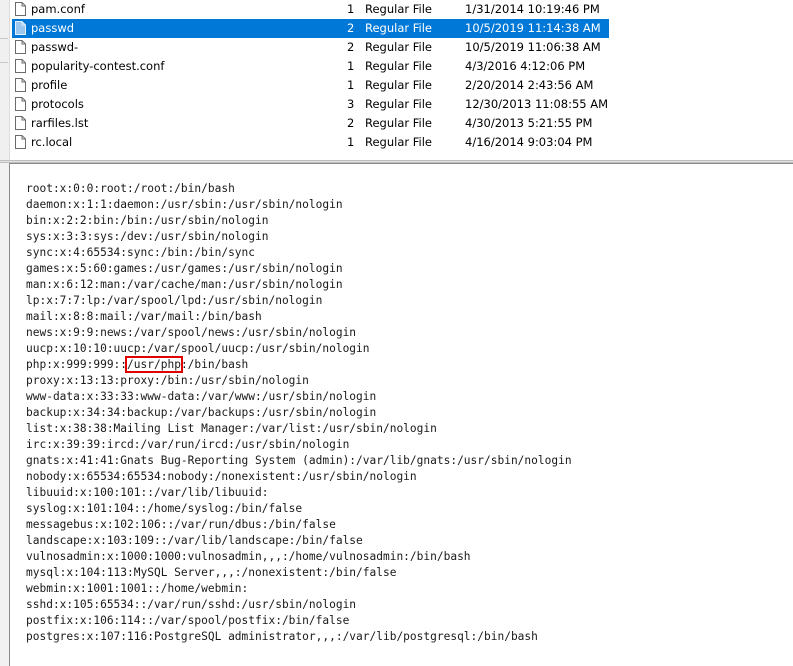  What do you see at coordinates (58, 9) in the screenshot?
I see `file-name: pam.conf` at bounding box center [58, 9].